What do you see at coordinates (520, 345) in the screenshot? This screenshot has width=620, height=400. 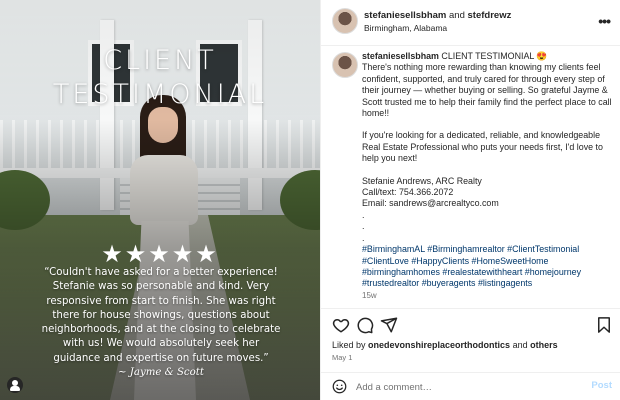 I see `likes-and: and` at bounding box center [520, 345].